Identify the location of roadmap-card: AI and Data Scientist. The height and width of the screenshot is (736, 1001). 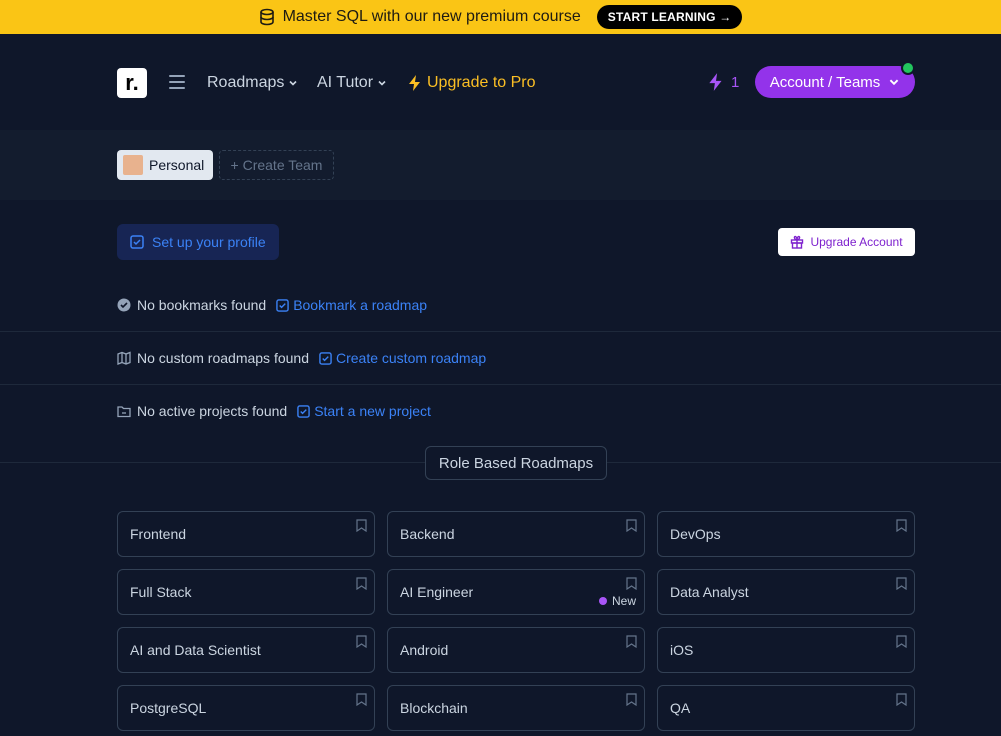
(246, 650).